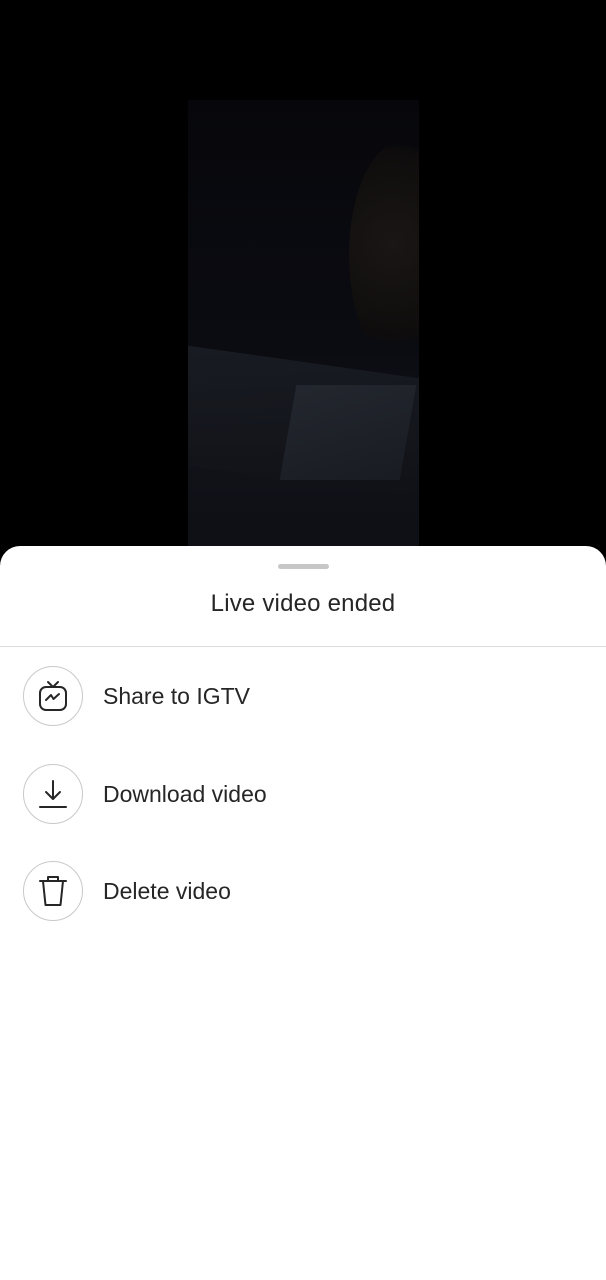 The image size is (606, 1280). What do you see at coordinates (303, 794) in the screenshot?
I see `download-video-option: Download video` at bounding box center [303, 794].